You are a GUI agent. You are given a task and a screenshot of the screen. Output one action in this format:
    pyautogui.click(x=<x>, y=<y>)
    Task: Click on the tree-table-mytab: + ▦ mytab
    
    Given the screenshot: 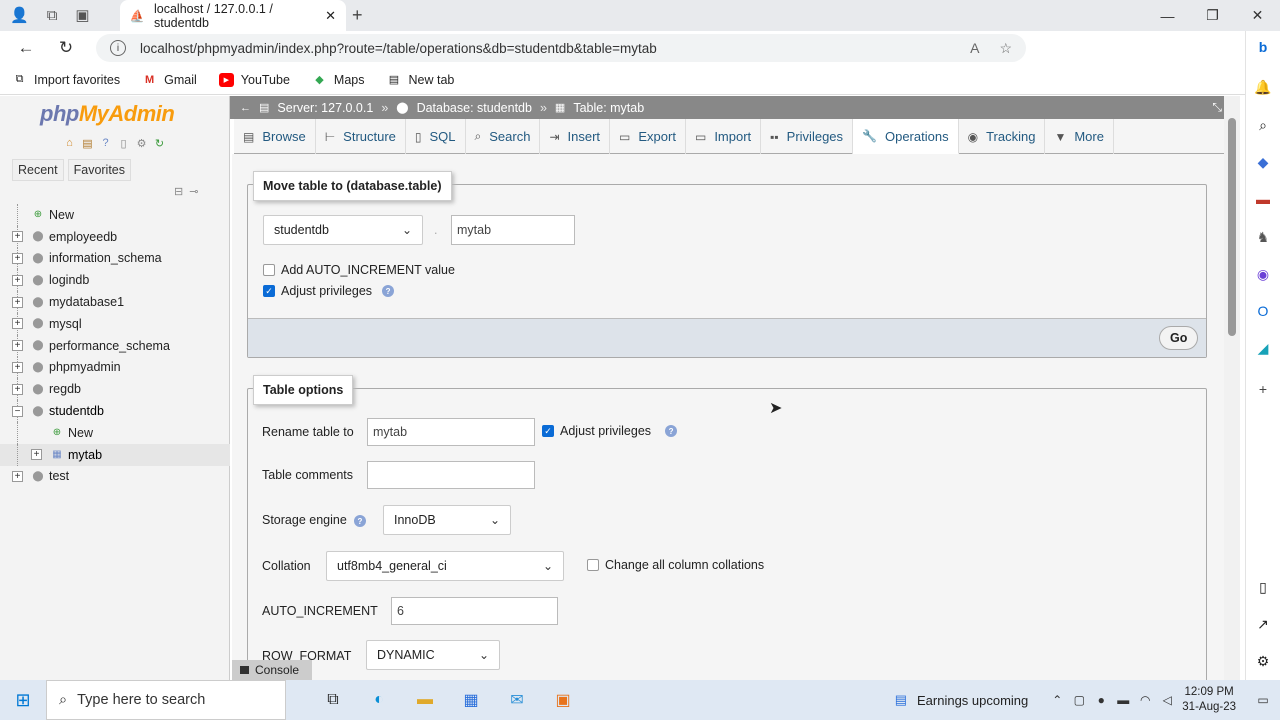 What is the action you would take?
    pyautogui.click(x=115, y=454)
    